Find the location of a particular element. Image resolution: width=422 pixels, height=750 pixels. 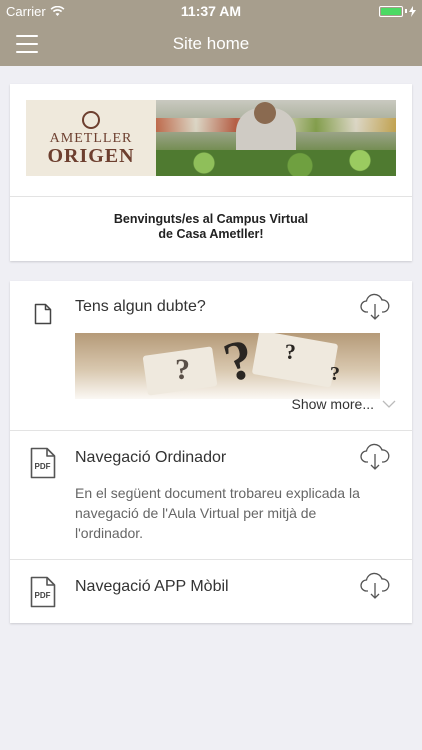

chevron-down-icon is located at coordinates (389, 404).